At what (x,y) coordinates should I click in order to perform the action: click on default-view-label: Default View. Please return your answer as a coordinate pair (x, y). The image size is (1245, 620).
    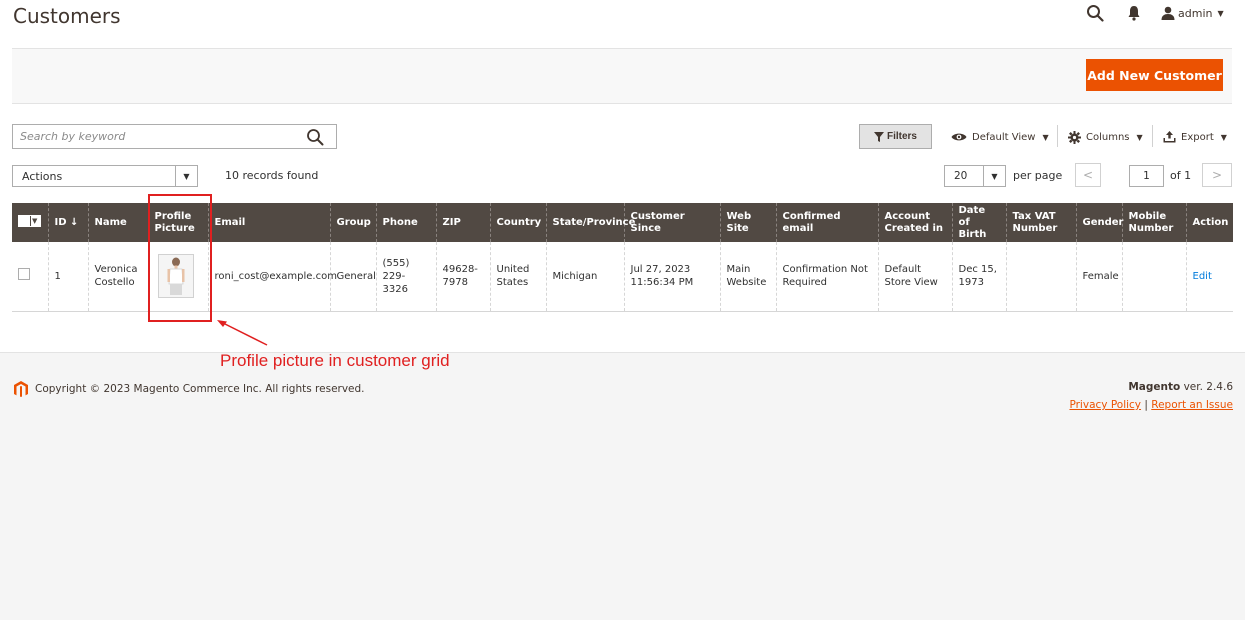
    Looking at the image, I should click on (1004, 137).